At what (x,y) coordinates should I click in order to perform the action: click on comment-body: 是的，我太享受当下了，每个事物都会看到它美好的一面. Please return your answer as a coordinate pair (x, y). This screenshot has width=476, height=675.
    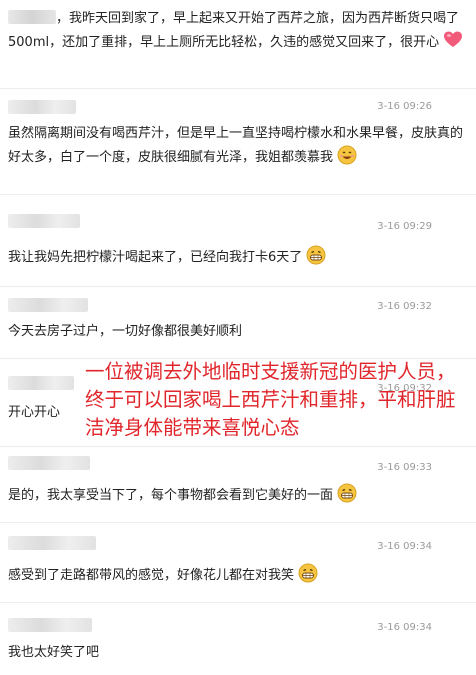
    Looking at the image, I should click on (171, 495).